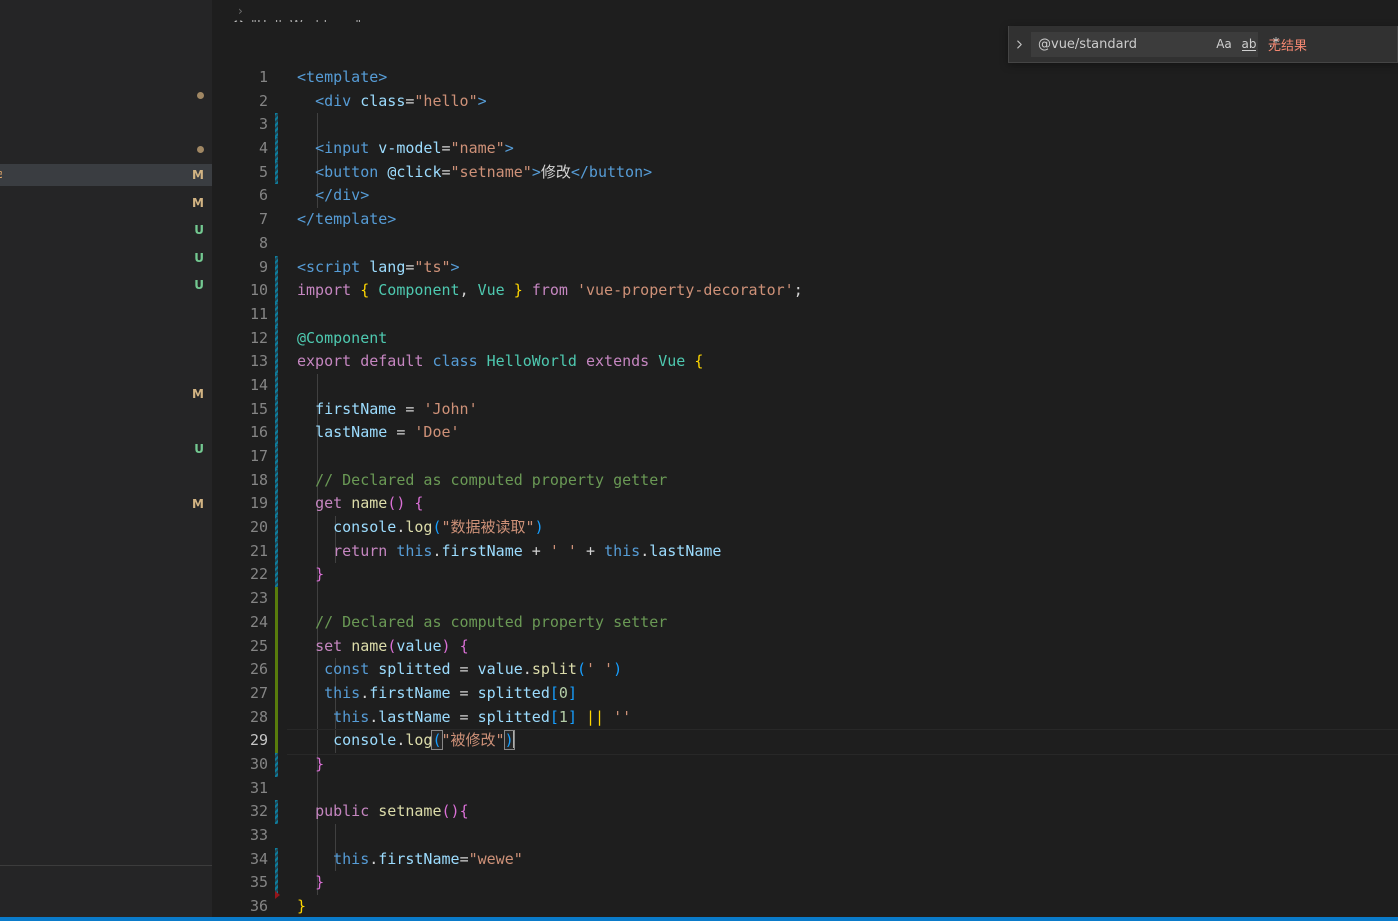  I want to click on code-line: 25 set name(value) {, so click(805, 646).